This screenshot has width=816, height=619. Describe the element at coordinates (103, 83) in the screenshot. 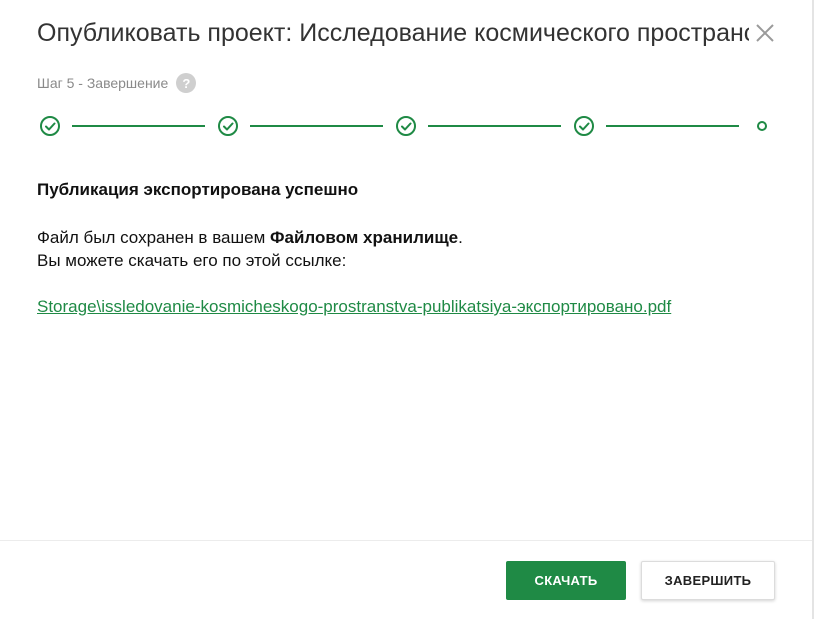

I see `step-label: Шаг 5 - Завершение` at that location.